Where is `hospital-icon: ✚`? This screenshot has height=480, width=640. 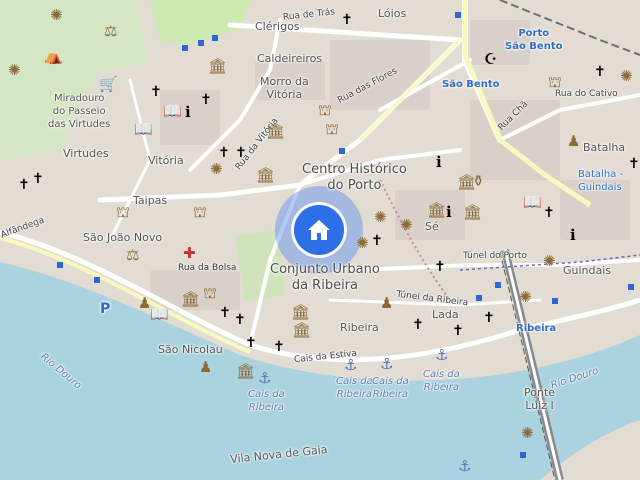
hospital-icon: ✚ is located at coordinates (189, 253).